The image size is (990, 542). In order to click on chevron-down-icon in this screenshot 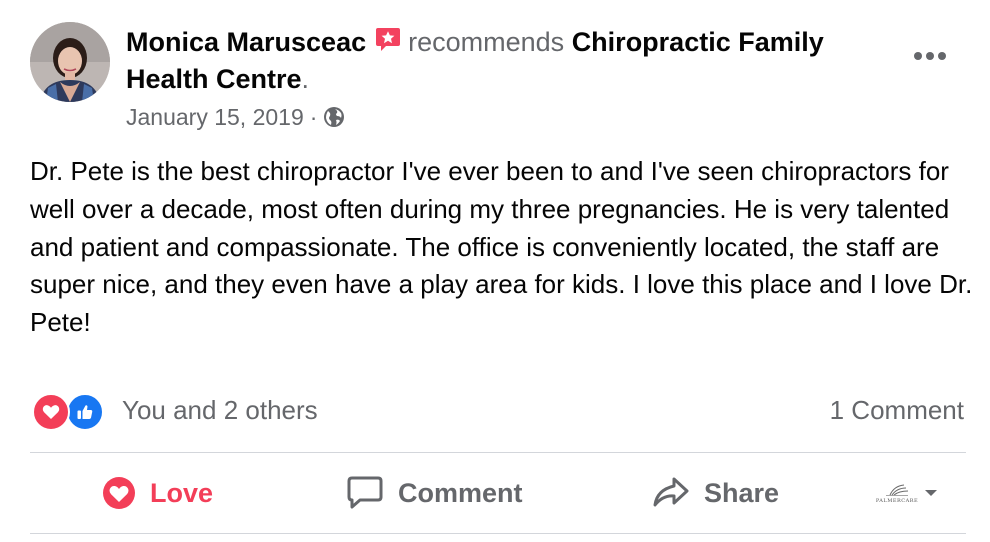, I will do `click(931, 493)`.